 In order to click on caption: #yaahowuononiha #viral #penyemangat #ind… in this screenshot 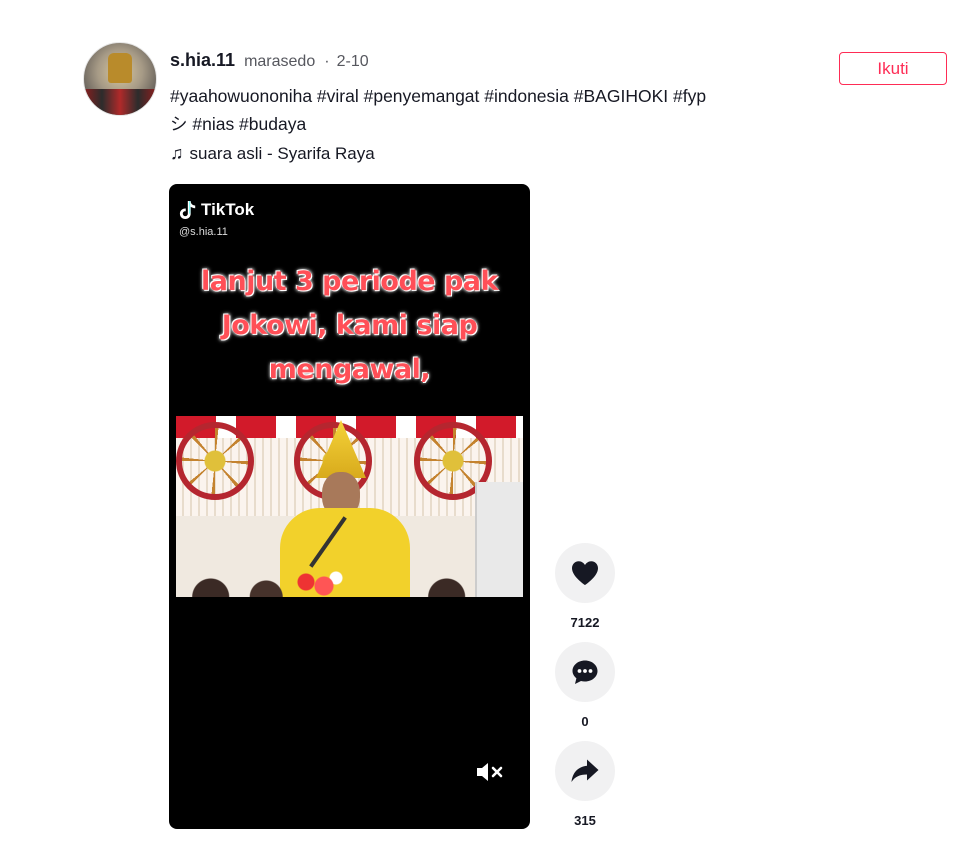, I will do `click(485, 110)`.